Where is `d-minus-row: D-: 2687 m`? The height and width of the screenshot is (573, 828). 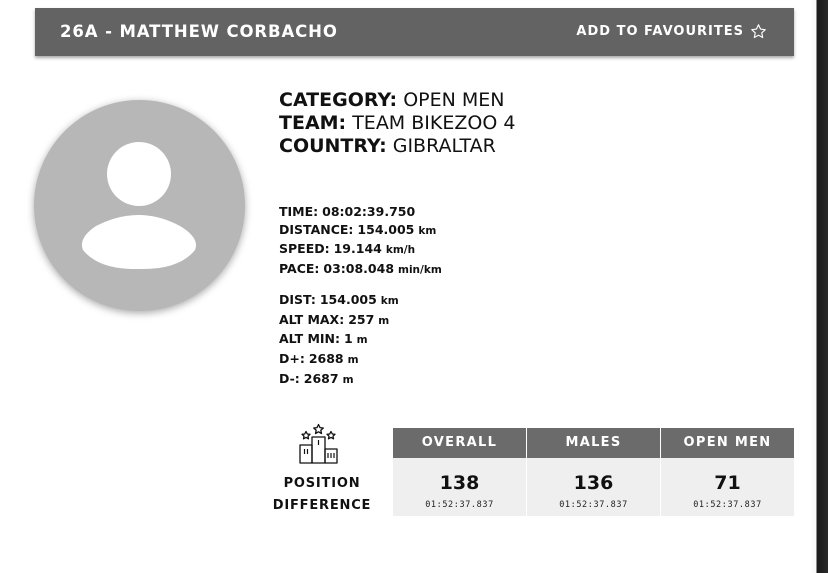 d-minus-row: D-: 2687 m is located at coordinates (339, 380).